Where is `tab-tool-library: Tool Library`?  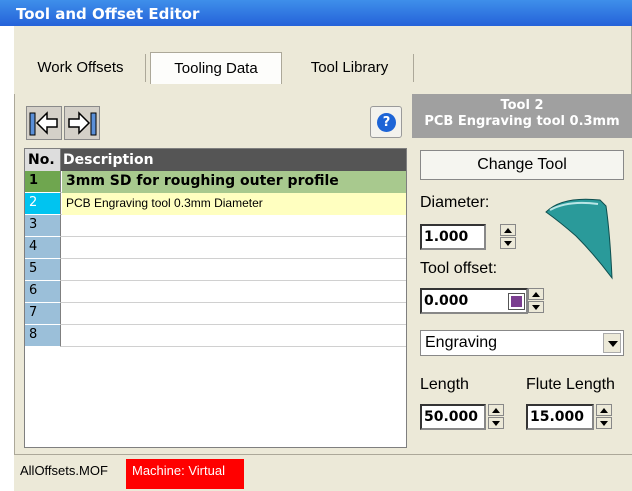
tab-tool-library: Tool Library is located at coordinates (350, 68).